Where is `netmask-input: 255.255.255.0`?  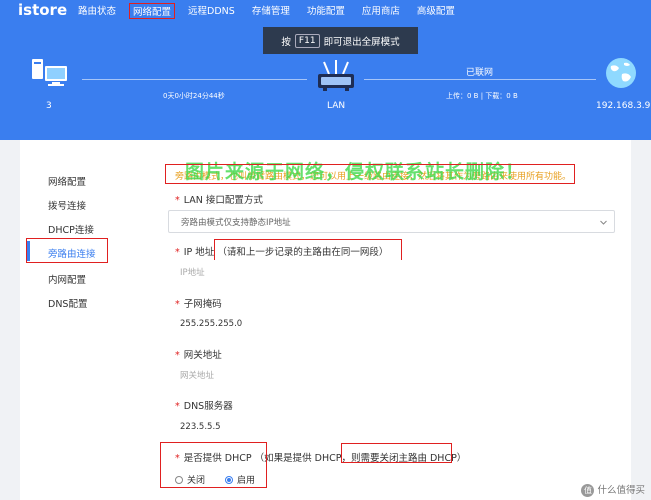 netmask-input: 255.255.255.0 is located at coordinates (391, 323).